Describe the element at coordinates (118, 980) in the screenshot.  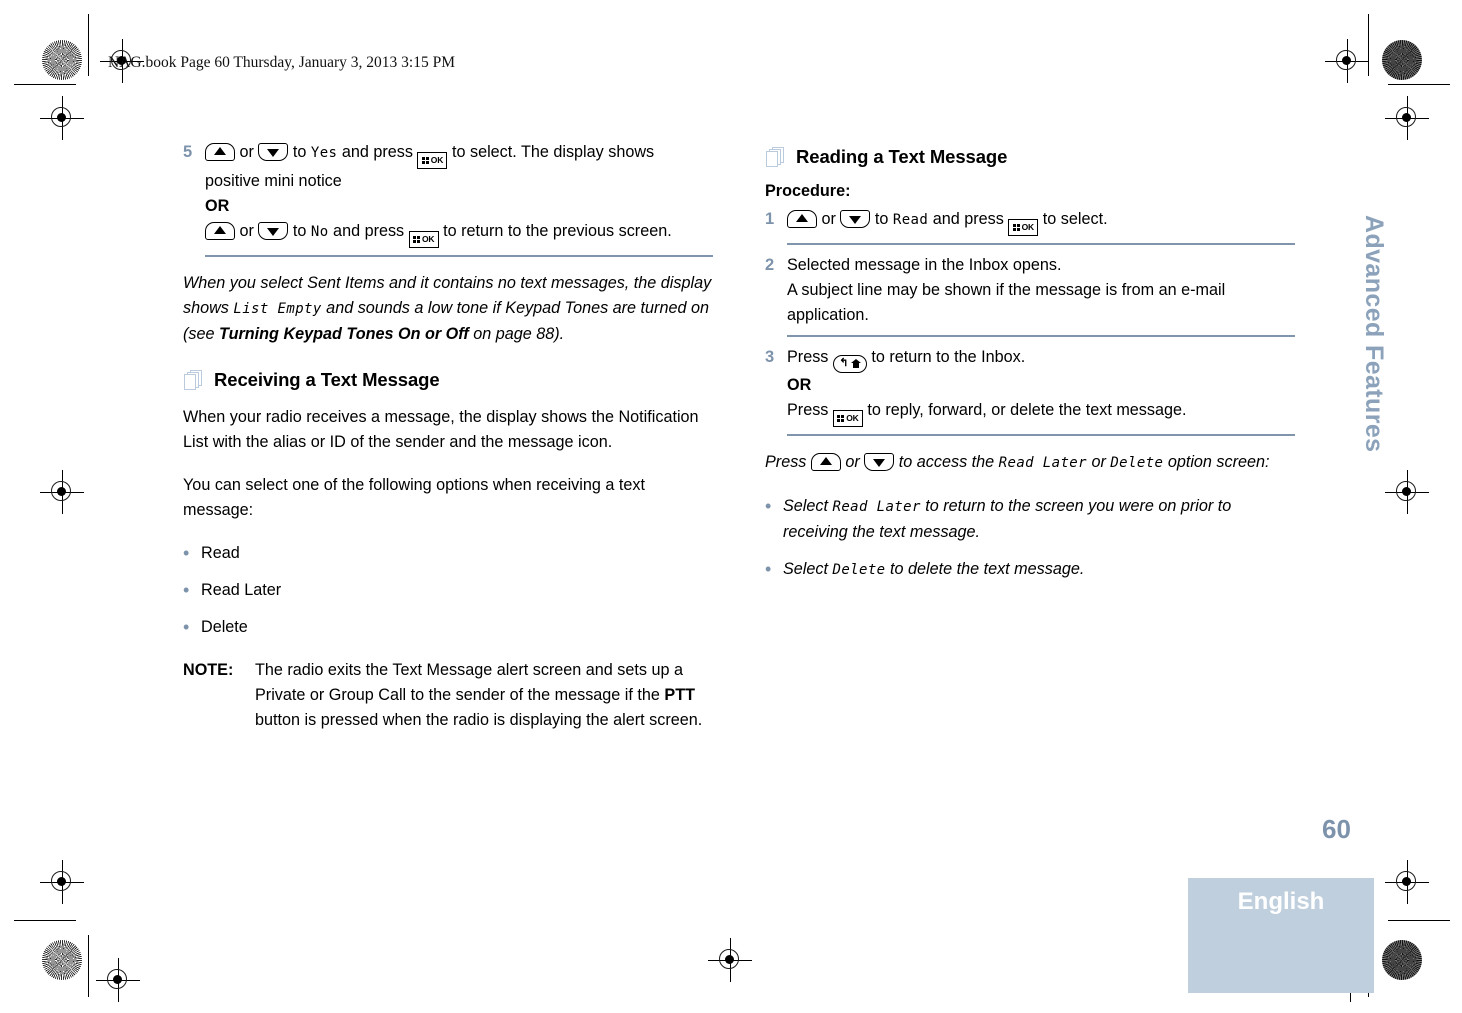
I see `registration-mark-bottom-left` at that location.